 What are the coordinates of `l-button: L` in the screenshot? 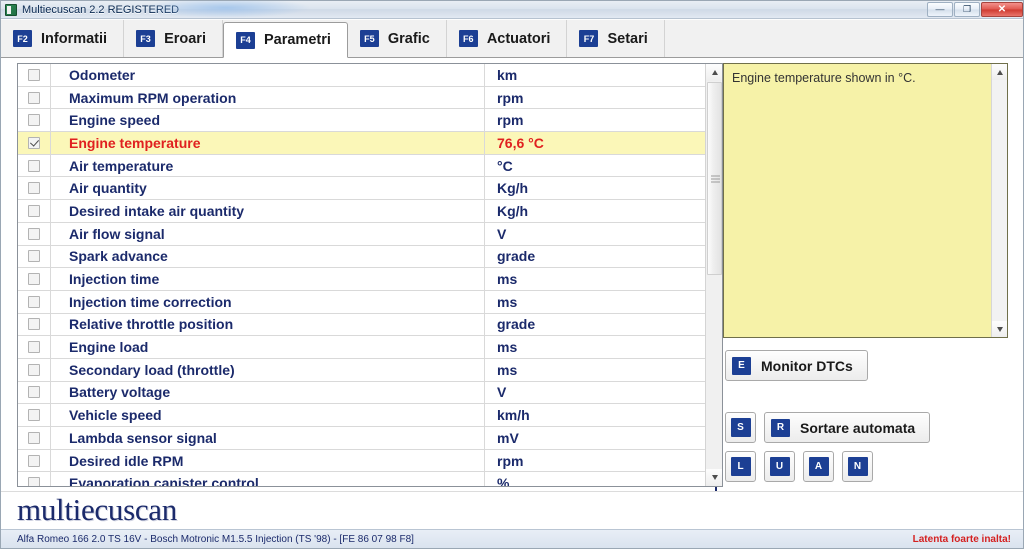 It's located at (740, 466).